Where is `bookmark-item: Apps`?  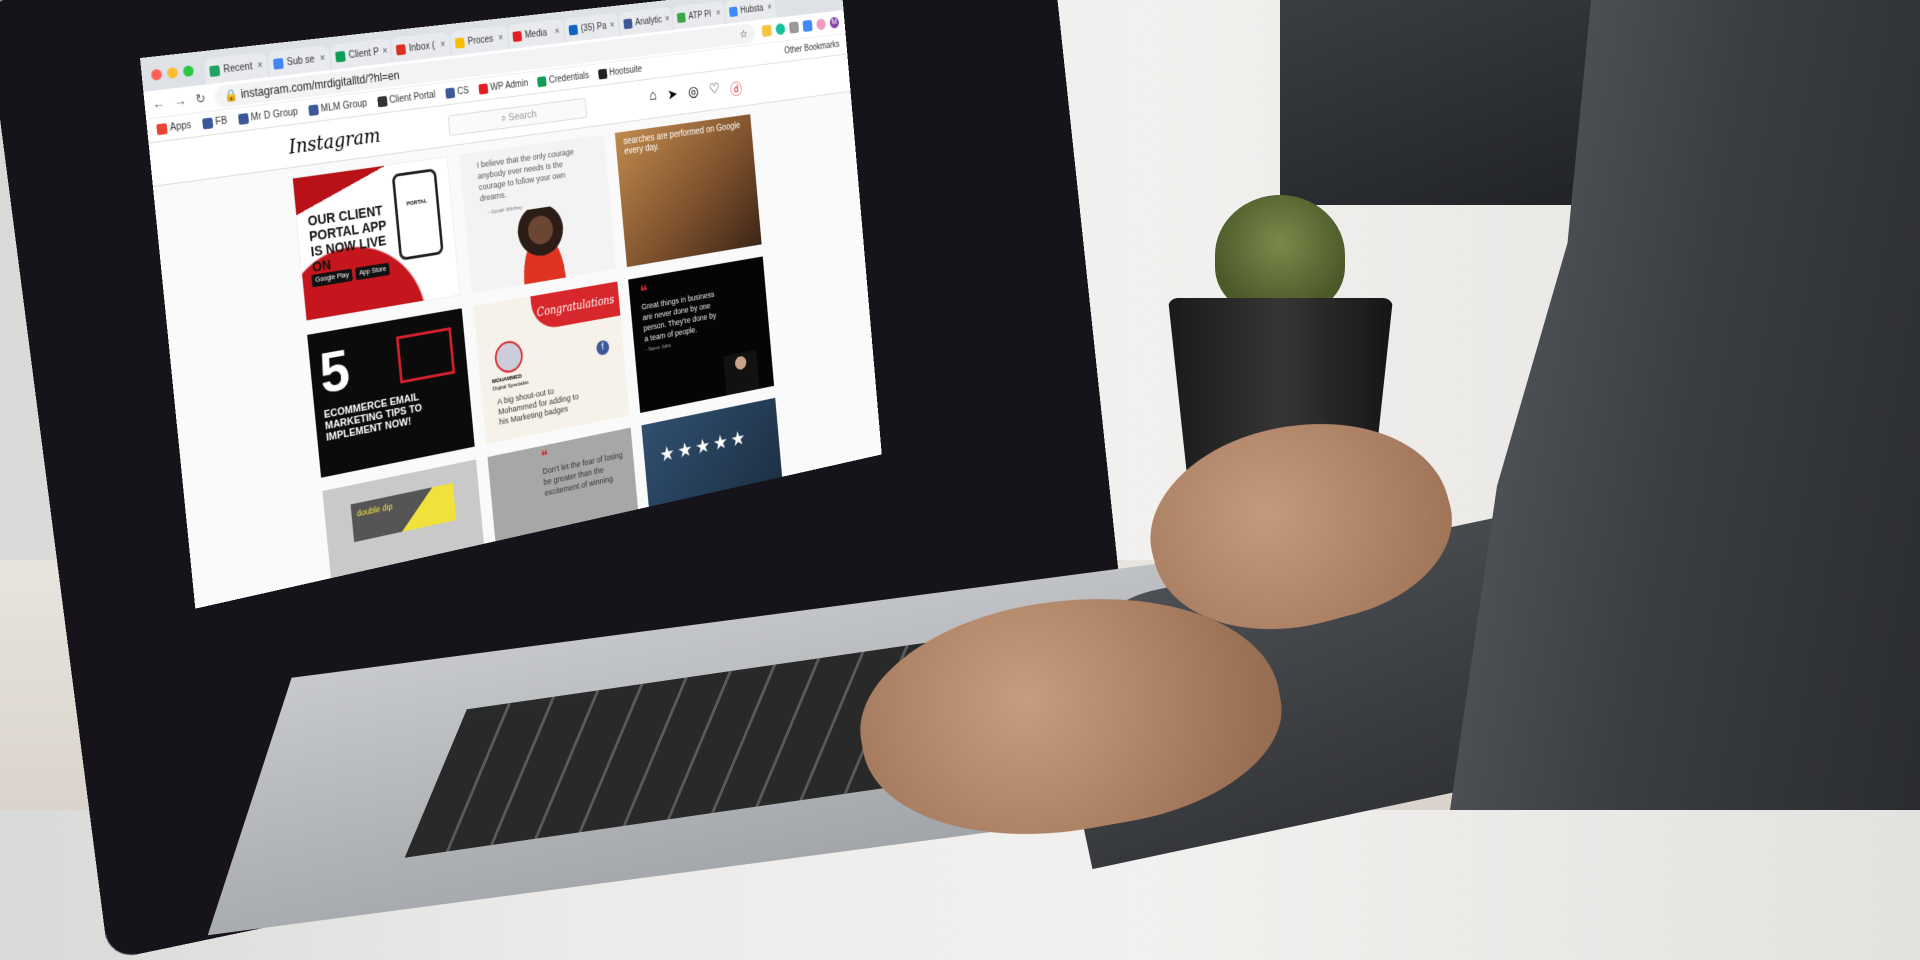
bookmark-item: Apps is located at coordinates (174, 128).